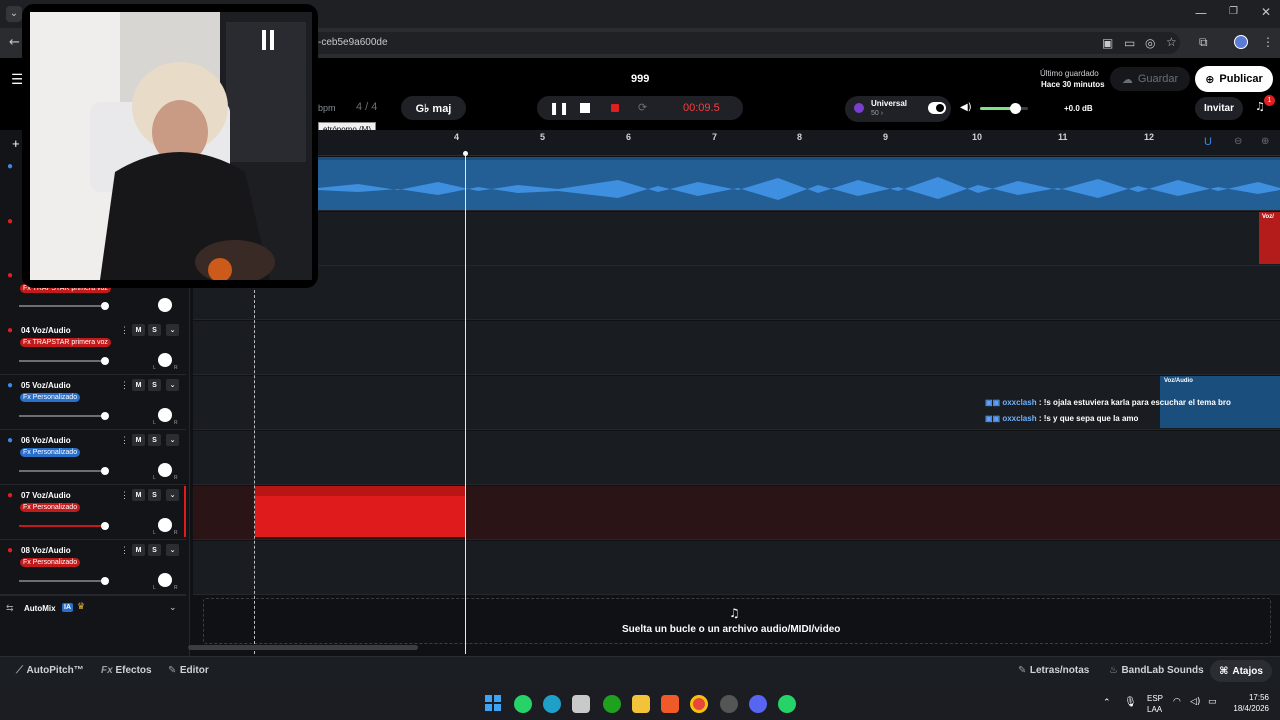  Describe the element at coordinates (46, 385) in the screenshot. I see `track-05-name: 05 Voz/Audio` at that location.